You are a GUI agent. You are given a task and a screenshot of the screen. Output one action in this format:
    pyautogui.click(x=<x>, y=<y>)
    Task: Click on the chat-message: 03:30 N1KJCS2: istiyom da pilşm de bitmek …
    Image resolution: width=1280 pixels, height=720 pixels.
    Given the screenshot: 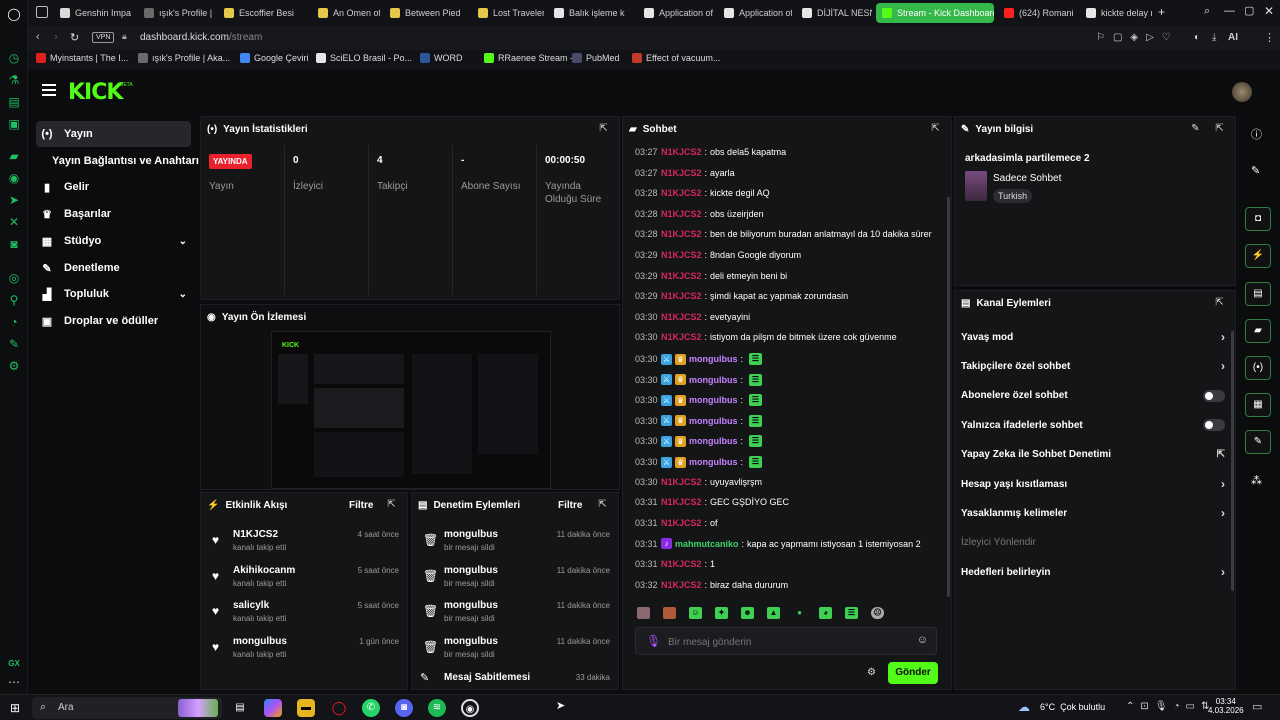 What is the action you would take?
    pyautogui.click(x=766, y=337)
    